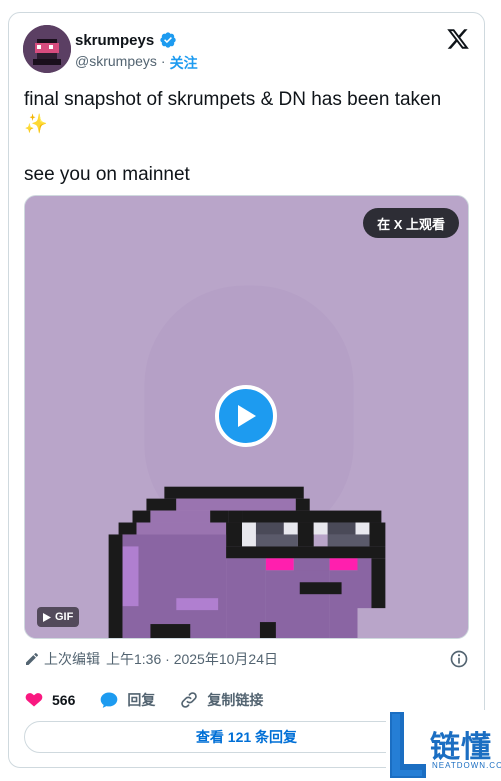 The width and height of the screenshot is (501, 781). I want to click on avatar-image, so click(47, 49).